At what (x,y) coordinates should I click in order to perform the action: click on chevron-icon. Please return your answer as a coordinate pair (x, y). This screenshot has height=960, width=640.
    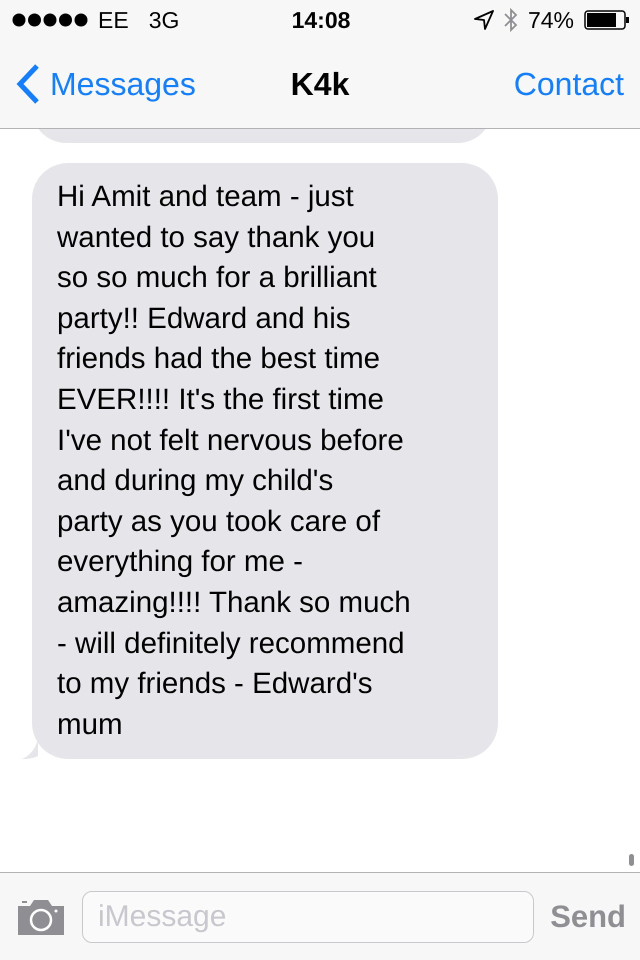
    Looking at the image, I should click on (28, 84).